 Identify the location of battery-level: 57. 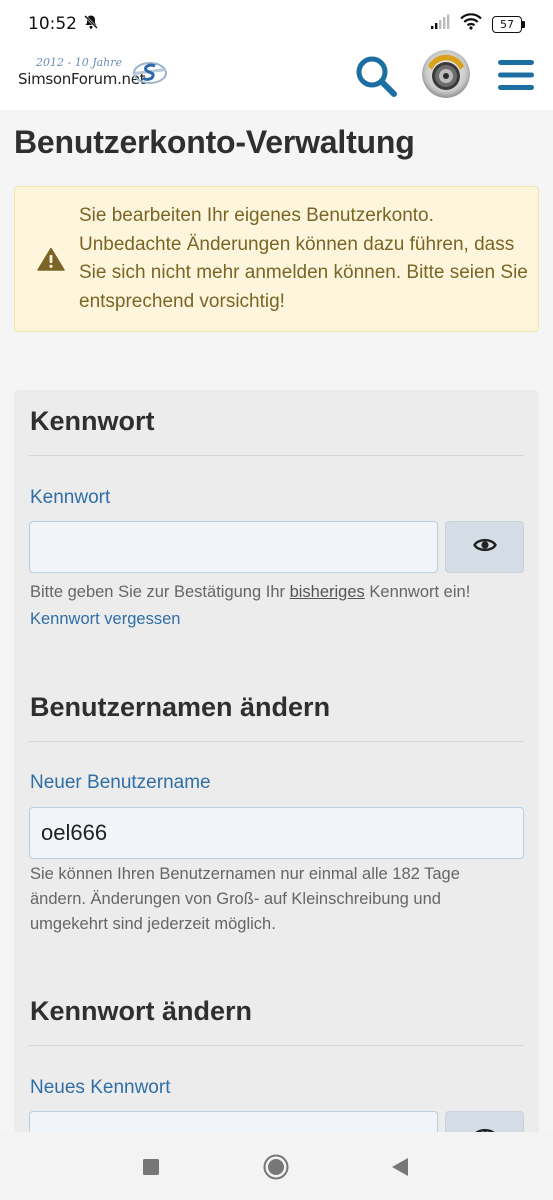
(507, 24).